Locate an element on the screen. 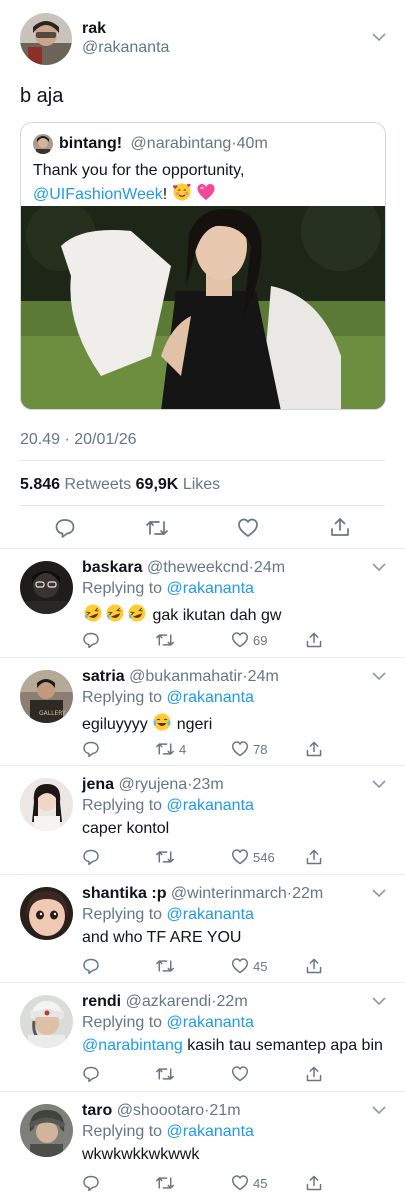 The image size is (405, 1200). reply-author-handle: @bukanmahatir is located at coordinates (185, 676).